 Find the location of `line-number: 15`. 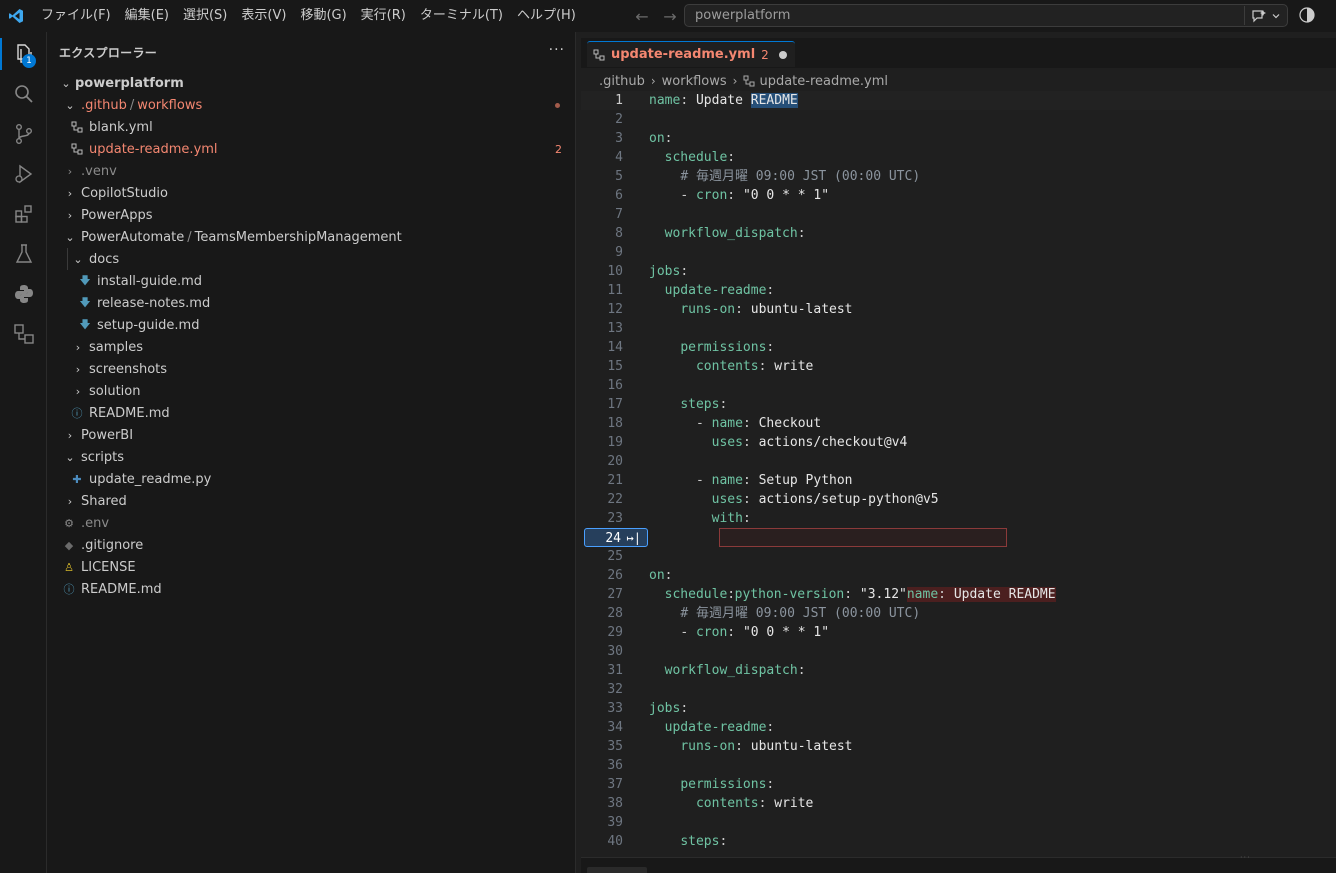

line-number: 15 is located at coordinates (615, 366).